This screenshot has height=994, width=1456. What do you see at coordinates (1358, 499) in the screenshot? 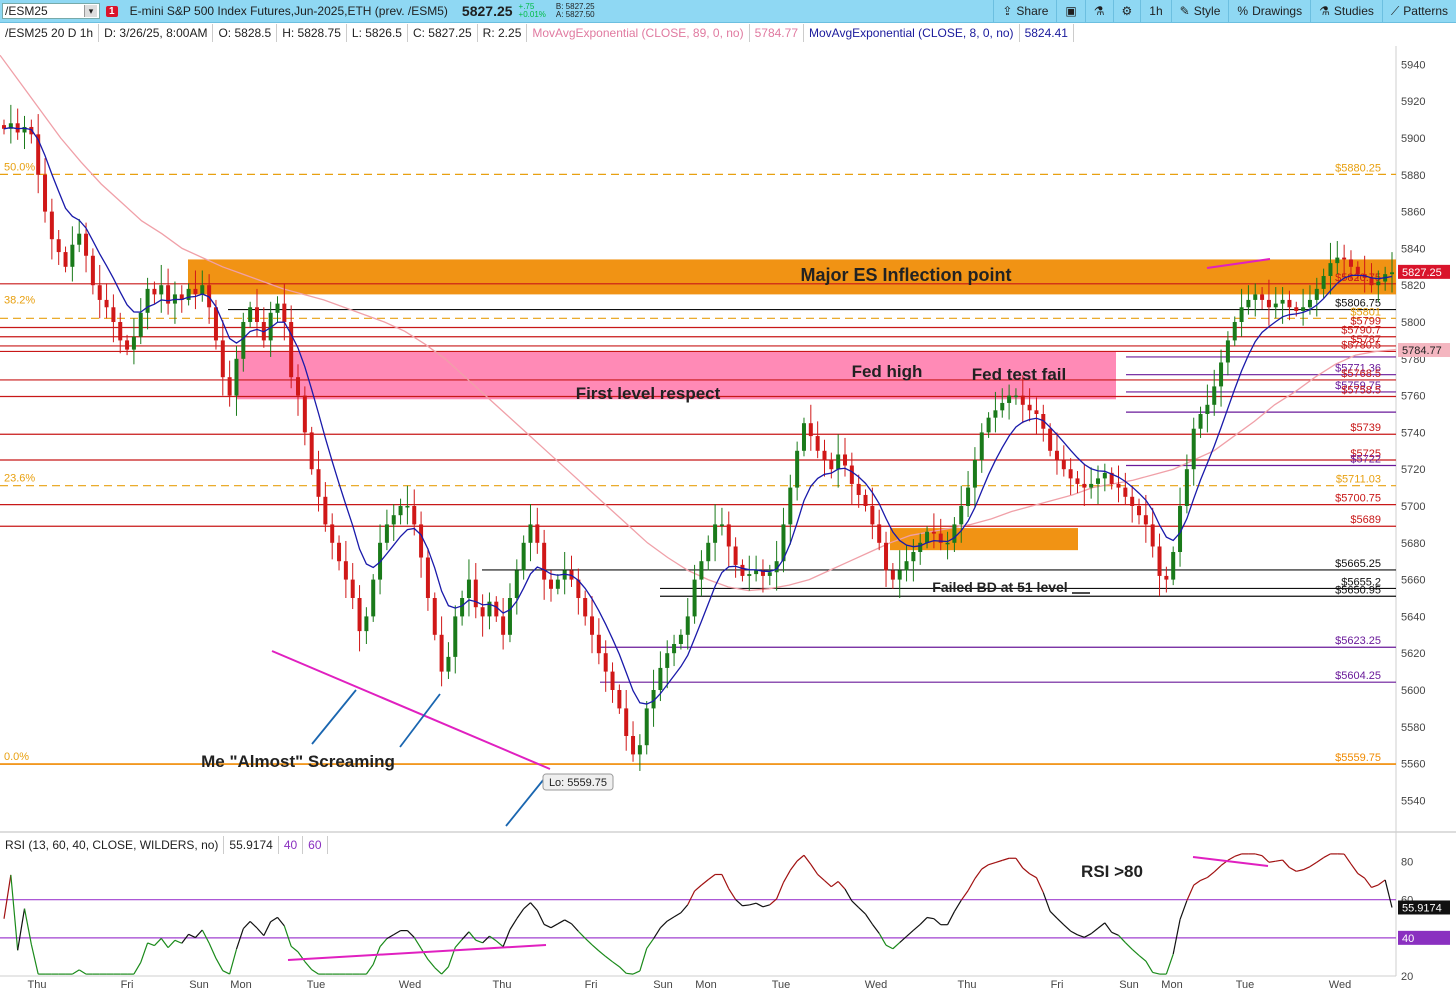
I see `price-level-label: $5700.75` at bounding box center [1358, 499].